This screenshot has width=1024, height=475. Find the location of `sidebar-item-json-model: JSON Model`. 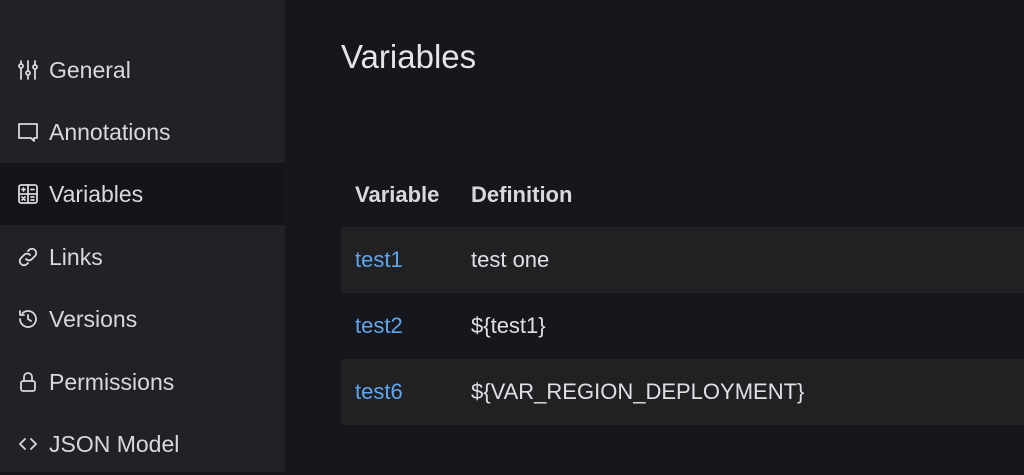

sidebar-item-json-model: JSON Model is located at coordinates (142, 444).